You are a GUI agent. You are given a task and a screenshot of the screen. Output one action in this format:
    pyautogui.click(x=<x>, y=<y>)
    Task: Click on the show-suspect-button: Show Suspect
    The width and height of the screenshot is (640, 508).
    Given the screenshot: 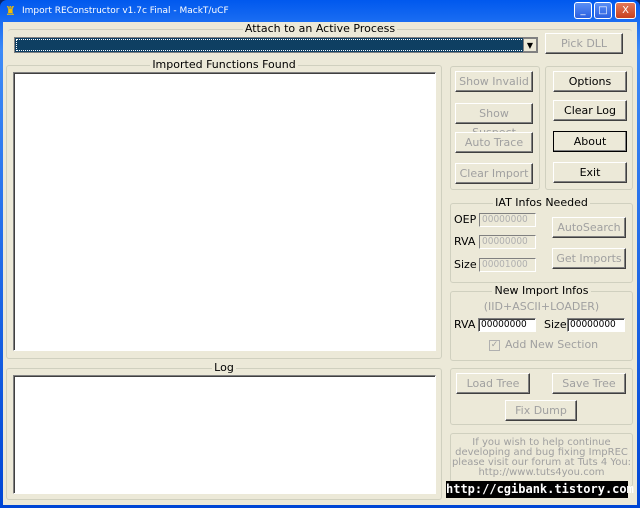 What is the action you would take?
    pyautogui.click(x=494, y=121)
    